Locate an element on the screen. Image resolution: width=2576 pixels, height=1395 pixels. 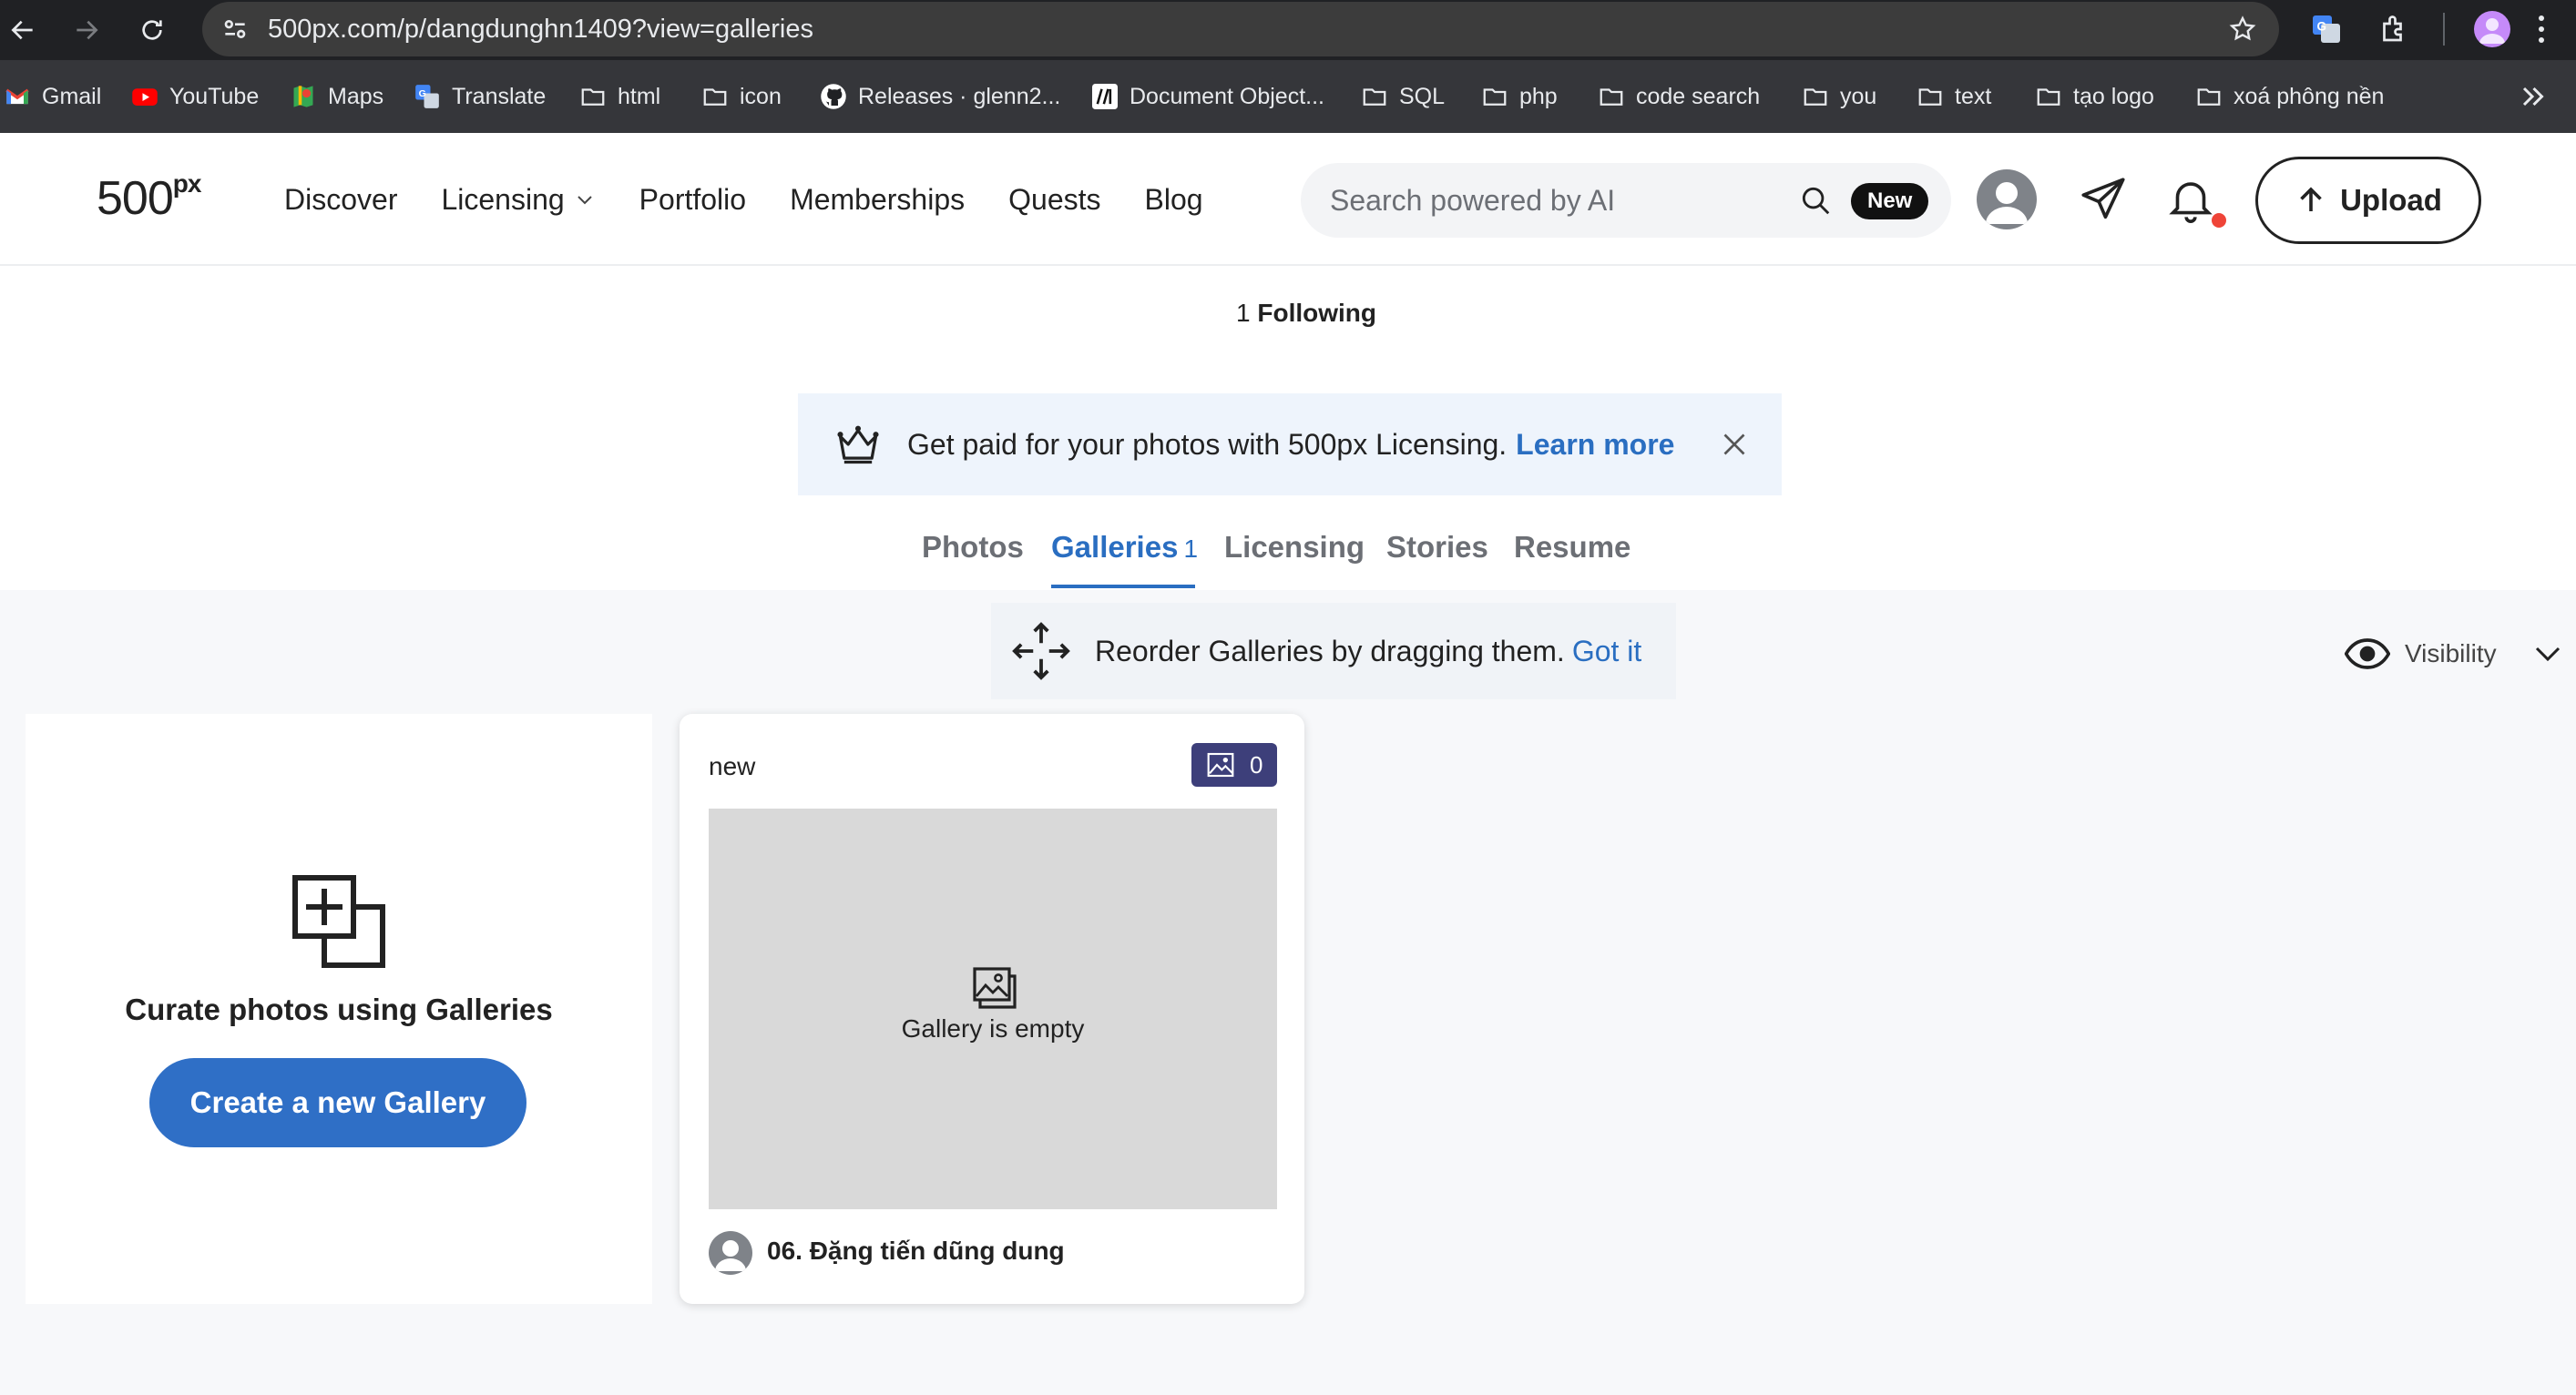
gmail-icon is located at coordinates (17, 96).